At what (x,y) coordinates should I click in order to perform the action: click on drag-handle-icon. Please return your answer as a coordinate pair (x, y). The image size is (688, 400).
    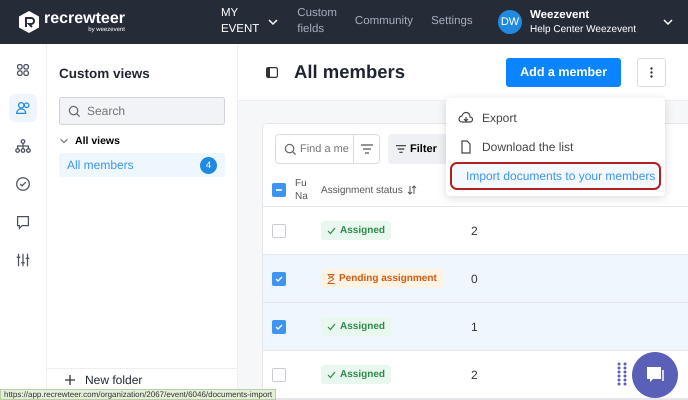
    Looking at the image, I should click on (622, 374).